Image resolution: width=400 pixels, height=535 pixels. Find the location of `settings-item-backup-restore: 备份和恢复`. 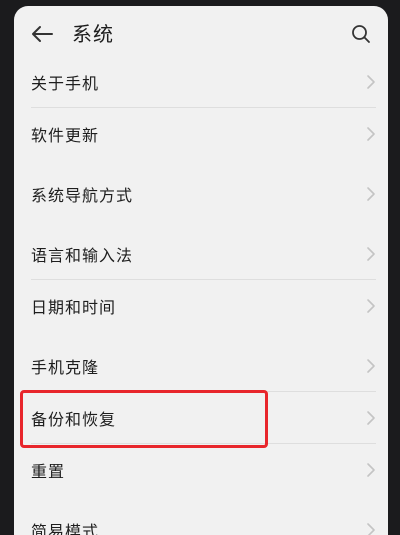

settings-item-backup-restore: 备份和恢复 is located at coordinates (201, 419).